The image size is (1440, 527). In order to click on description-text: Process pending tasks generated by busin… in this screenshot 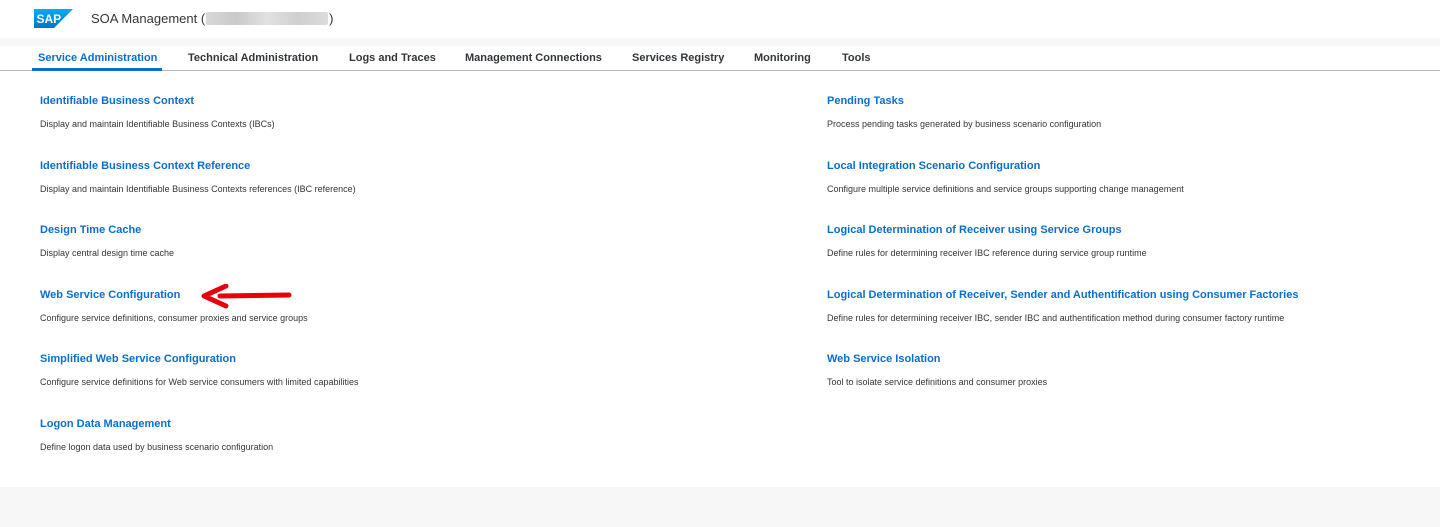, I will do `click(964, 124)`.